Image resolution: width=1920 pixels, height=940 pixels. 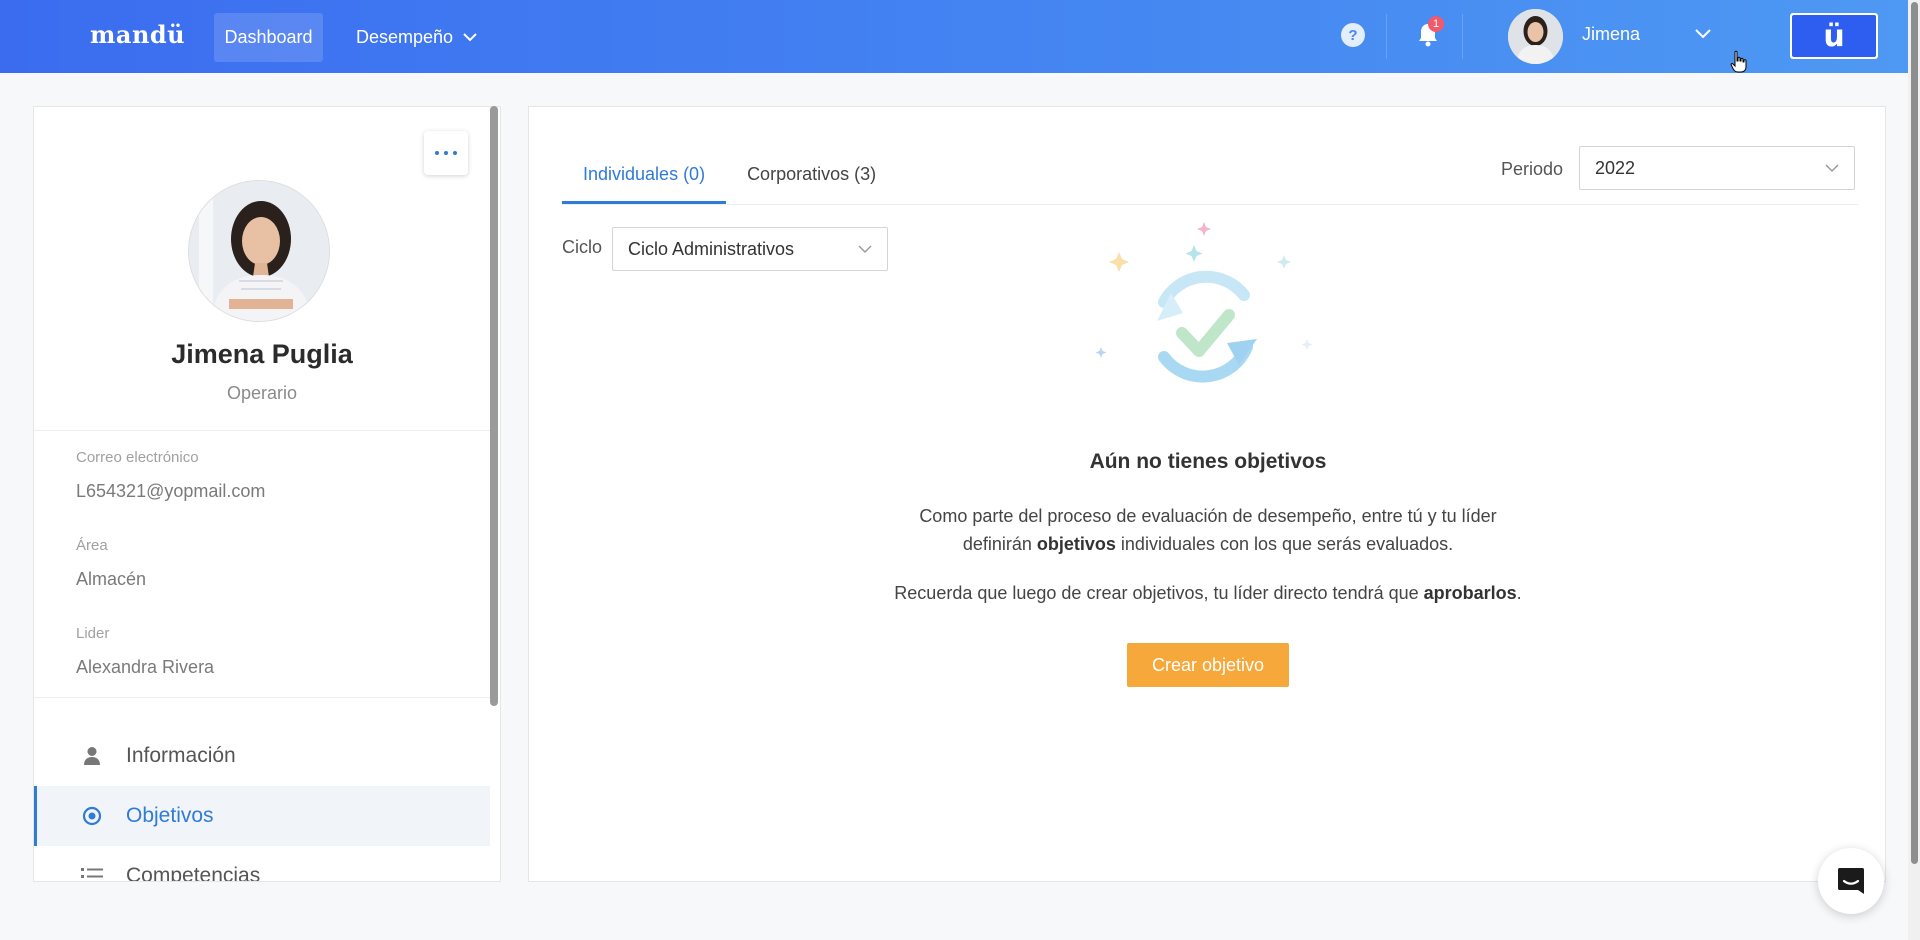 What do you see at coordinates (1076, 544) in the screenshot?
I see `text-emphasis: objetivos` at bounding box center [1076, 544].